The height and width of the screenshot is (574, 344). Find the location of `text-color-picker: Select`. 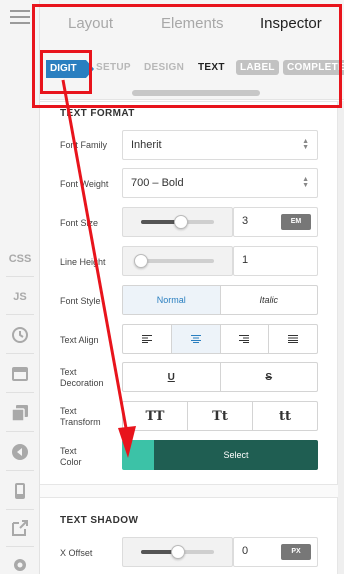

text-color-picker: Select is located at coordinates (220, 455).